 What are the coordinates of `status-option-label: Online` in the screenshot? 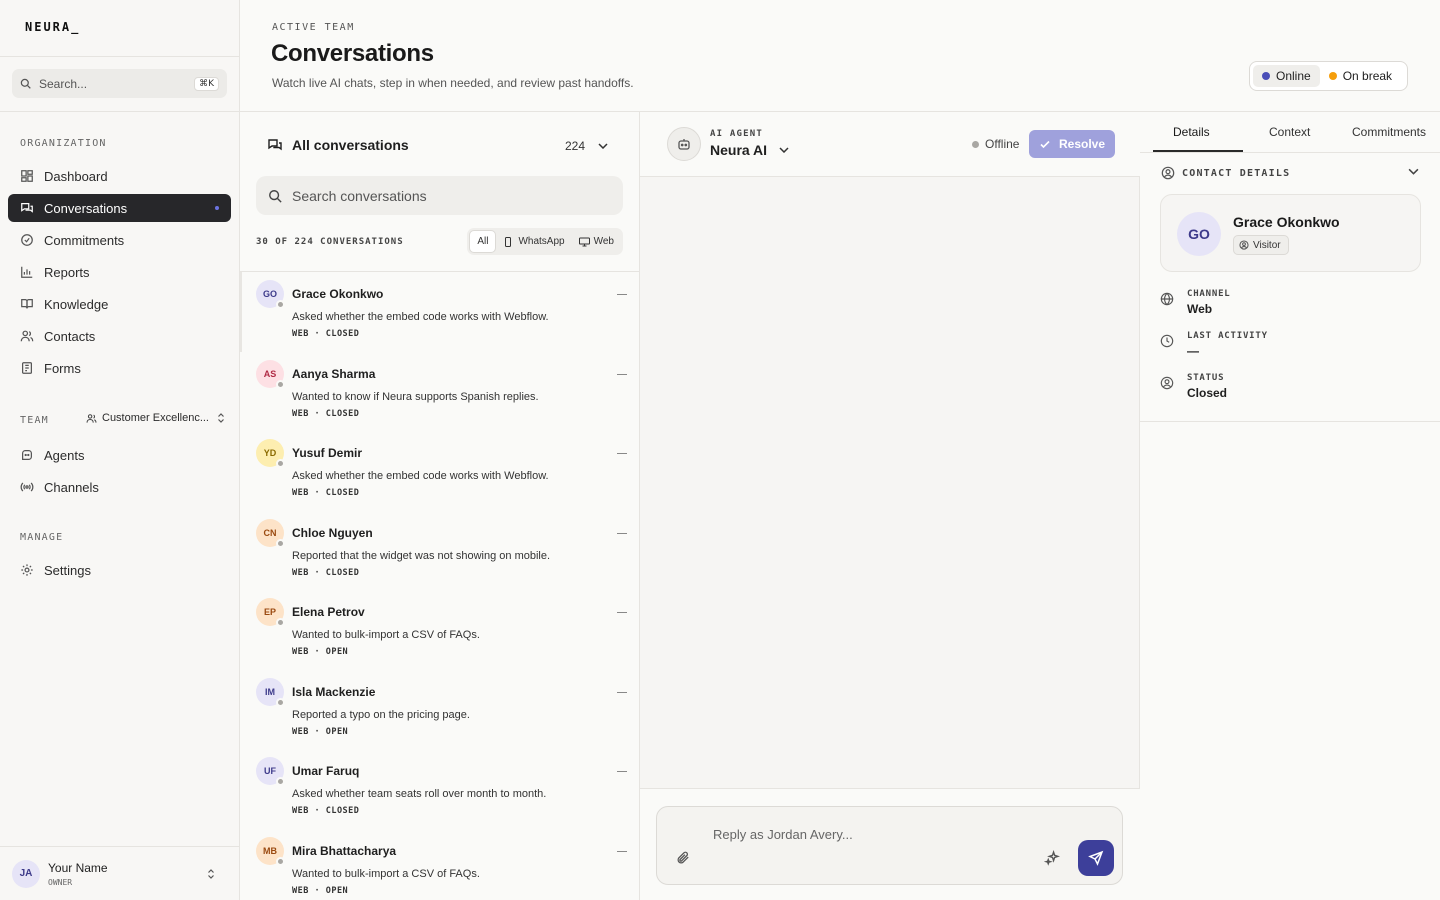 It's located at (1293, 76).